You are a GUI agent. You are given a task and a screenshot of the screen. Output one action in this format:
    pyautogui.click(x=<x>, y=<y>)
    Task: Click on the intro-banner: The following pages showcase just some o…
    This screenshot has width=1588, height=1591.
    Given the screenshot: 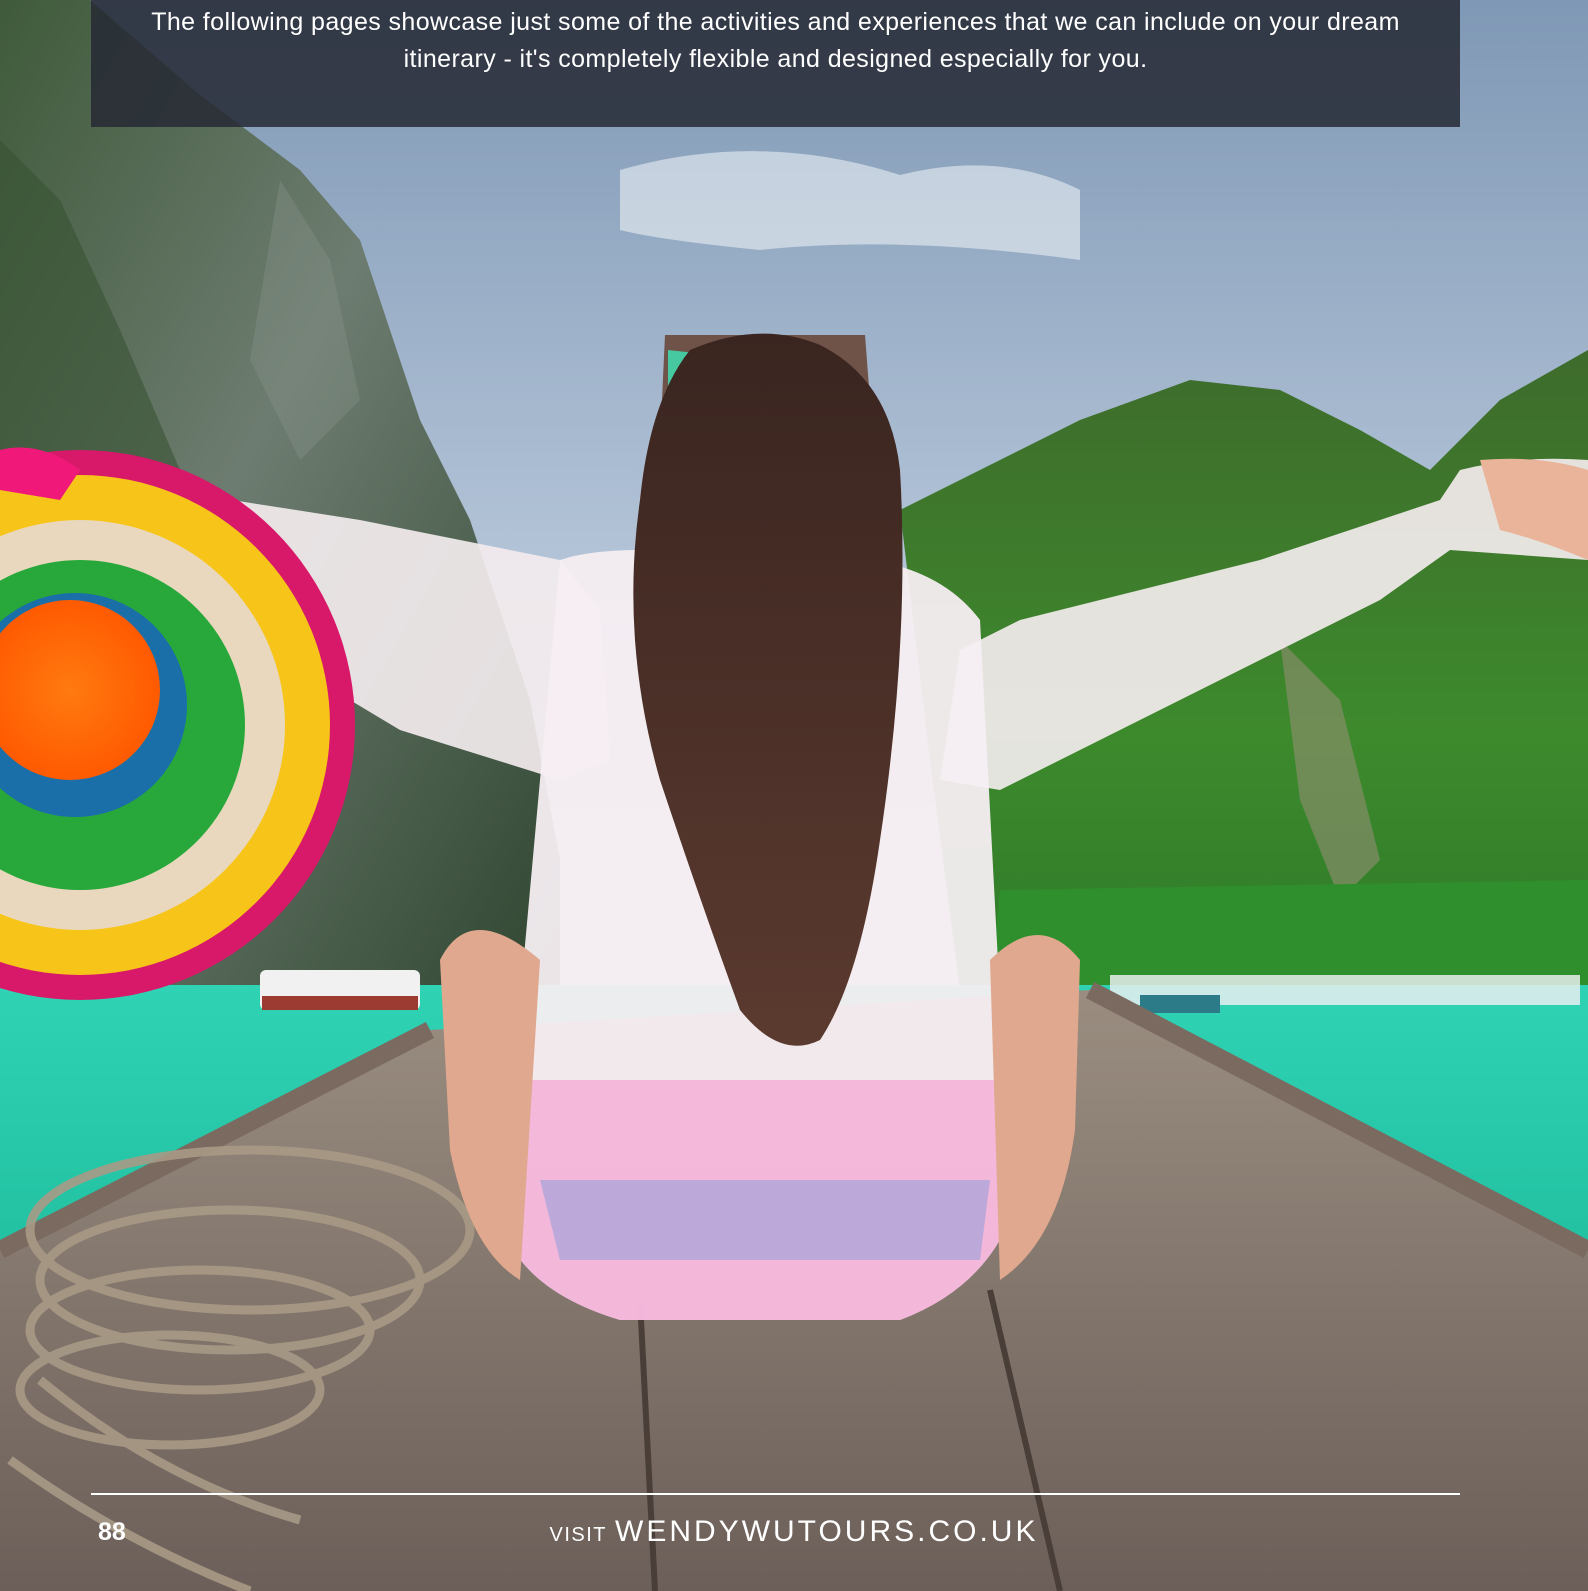 What is the action you would take?
    pyautogui.click(x=775, y=63)
    